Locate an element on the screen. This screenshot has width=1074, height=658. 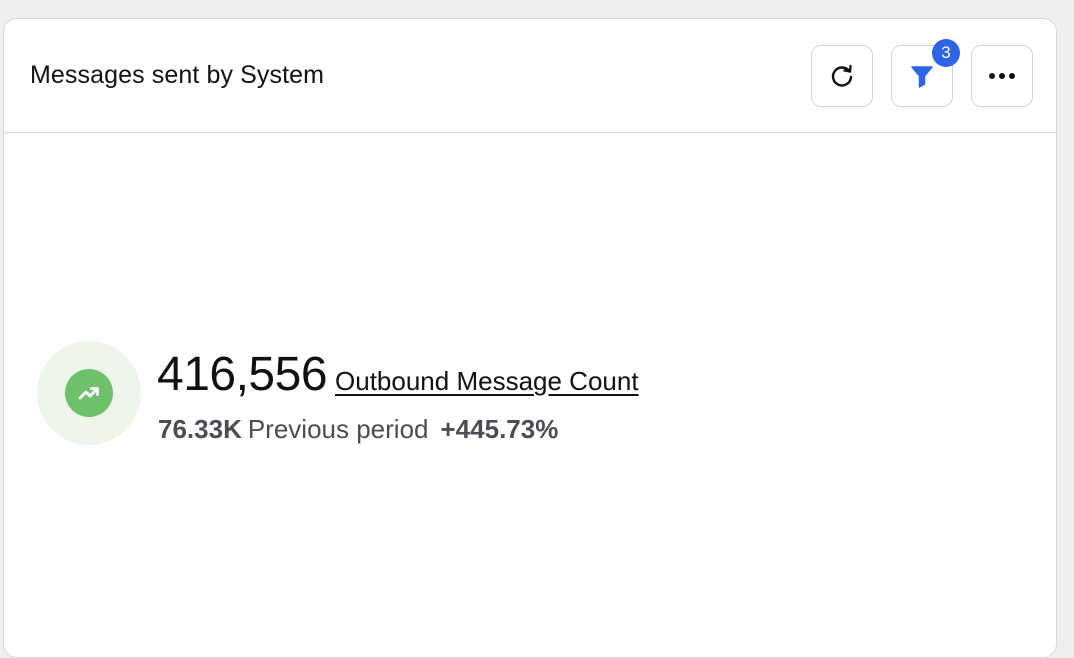
trending-up-icon is located at coordinates (88, 393).